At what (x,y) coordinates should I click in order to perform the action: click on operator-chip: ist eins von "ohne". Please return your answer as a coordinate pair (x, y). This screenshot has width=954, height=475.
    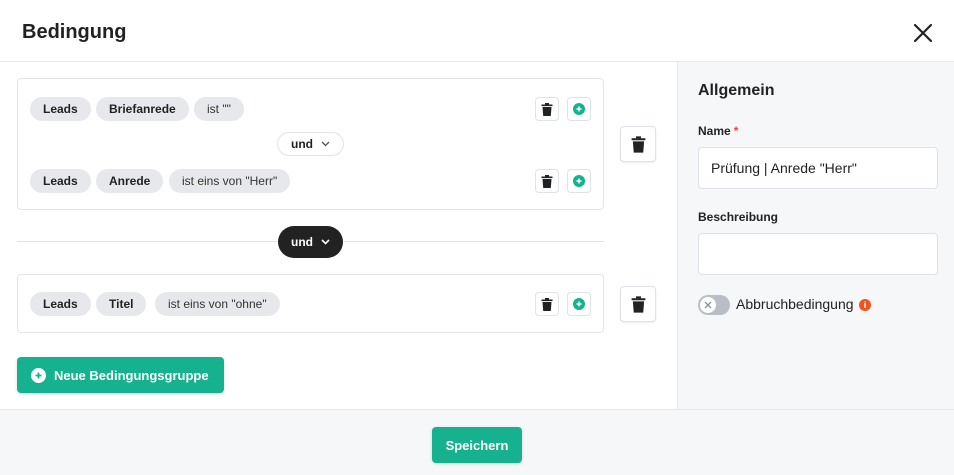
    Looking at the image, I should click on (217, 304).